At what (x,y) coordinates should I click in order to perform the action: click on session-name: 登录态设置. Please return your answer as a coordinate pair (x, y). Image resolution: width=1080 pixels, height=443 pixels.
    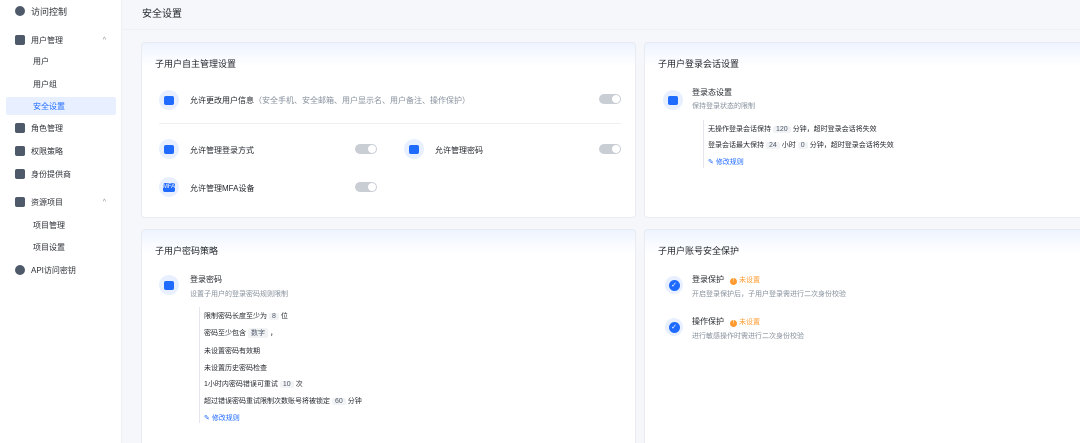
    Looking at the image, I should click on (712, 92).